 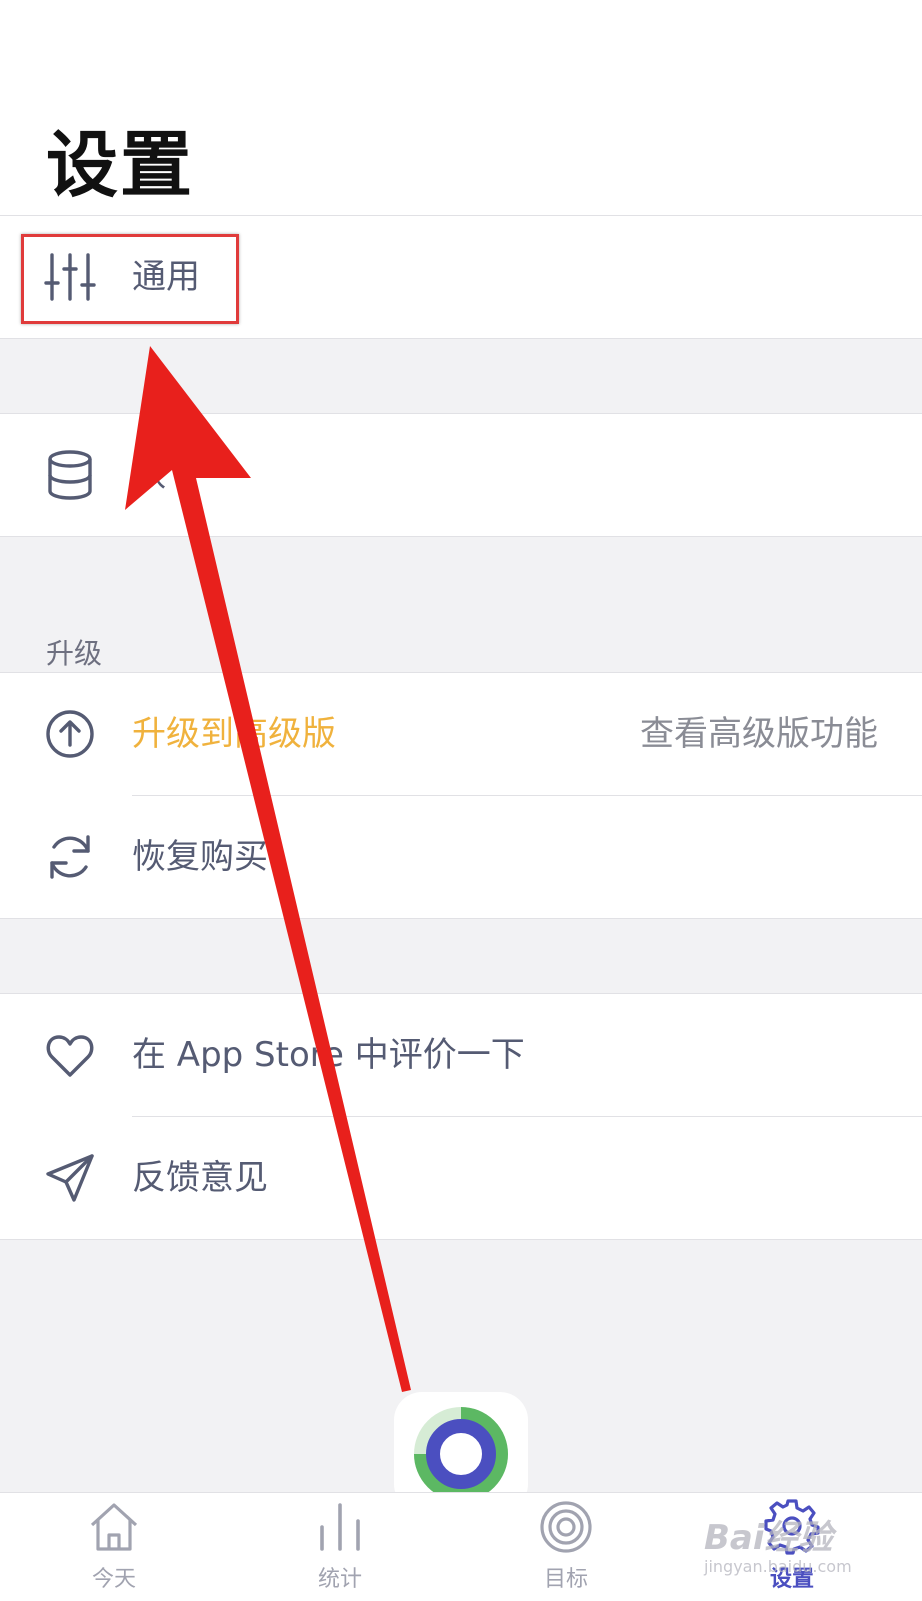 I want to click on arrow-up-circle-icon, so click(x=70, y=734).